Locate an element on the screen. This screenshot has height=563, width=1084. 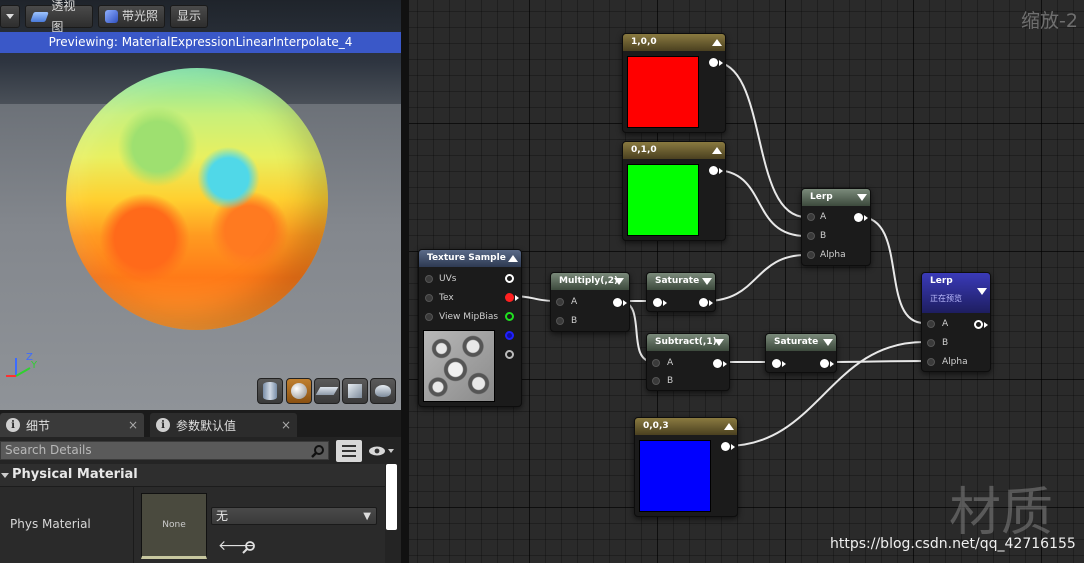
node-lerp: Lerp A B Alpha is located at coordinates (836, 227).